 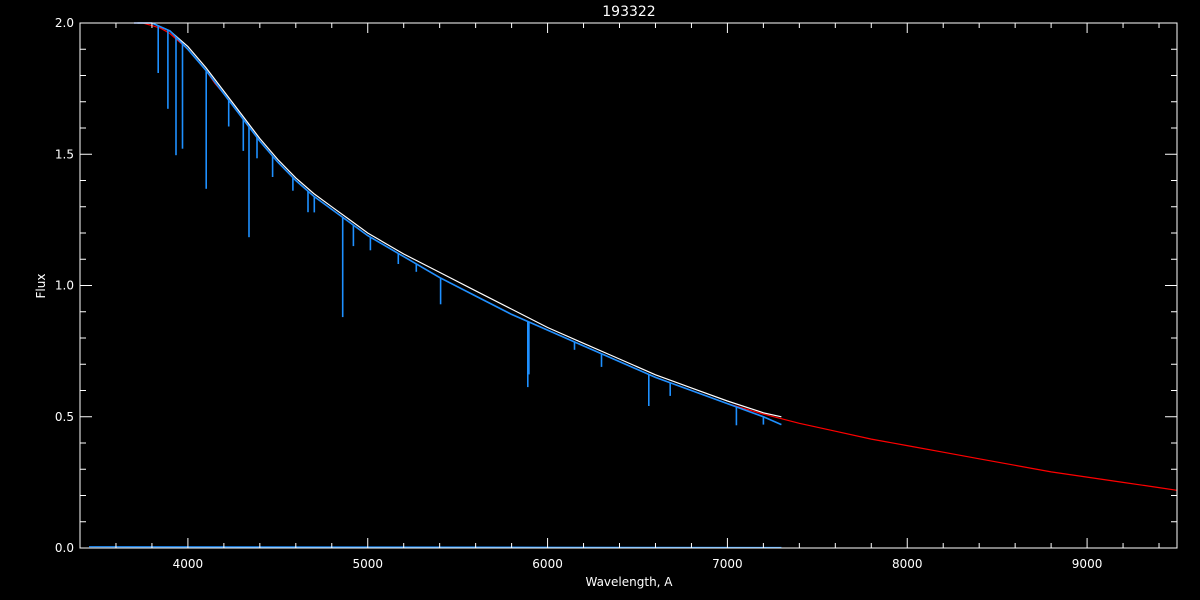 I want to click on x-tick-label: 8000, so click(x=907, y=564).